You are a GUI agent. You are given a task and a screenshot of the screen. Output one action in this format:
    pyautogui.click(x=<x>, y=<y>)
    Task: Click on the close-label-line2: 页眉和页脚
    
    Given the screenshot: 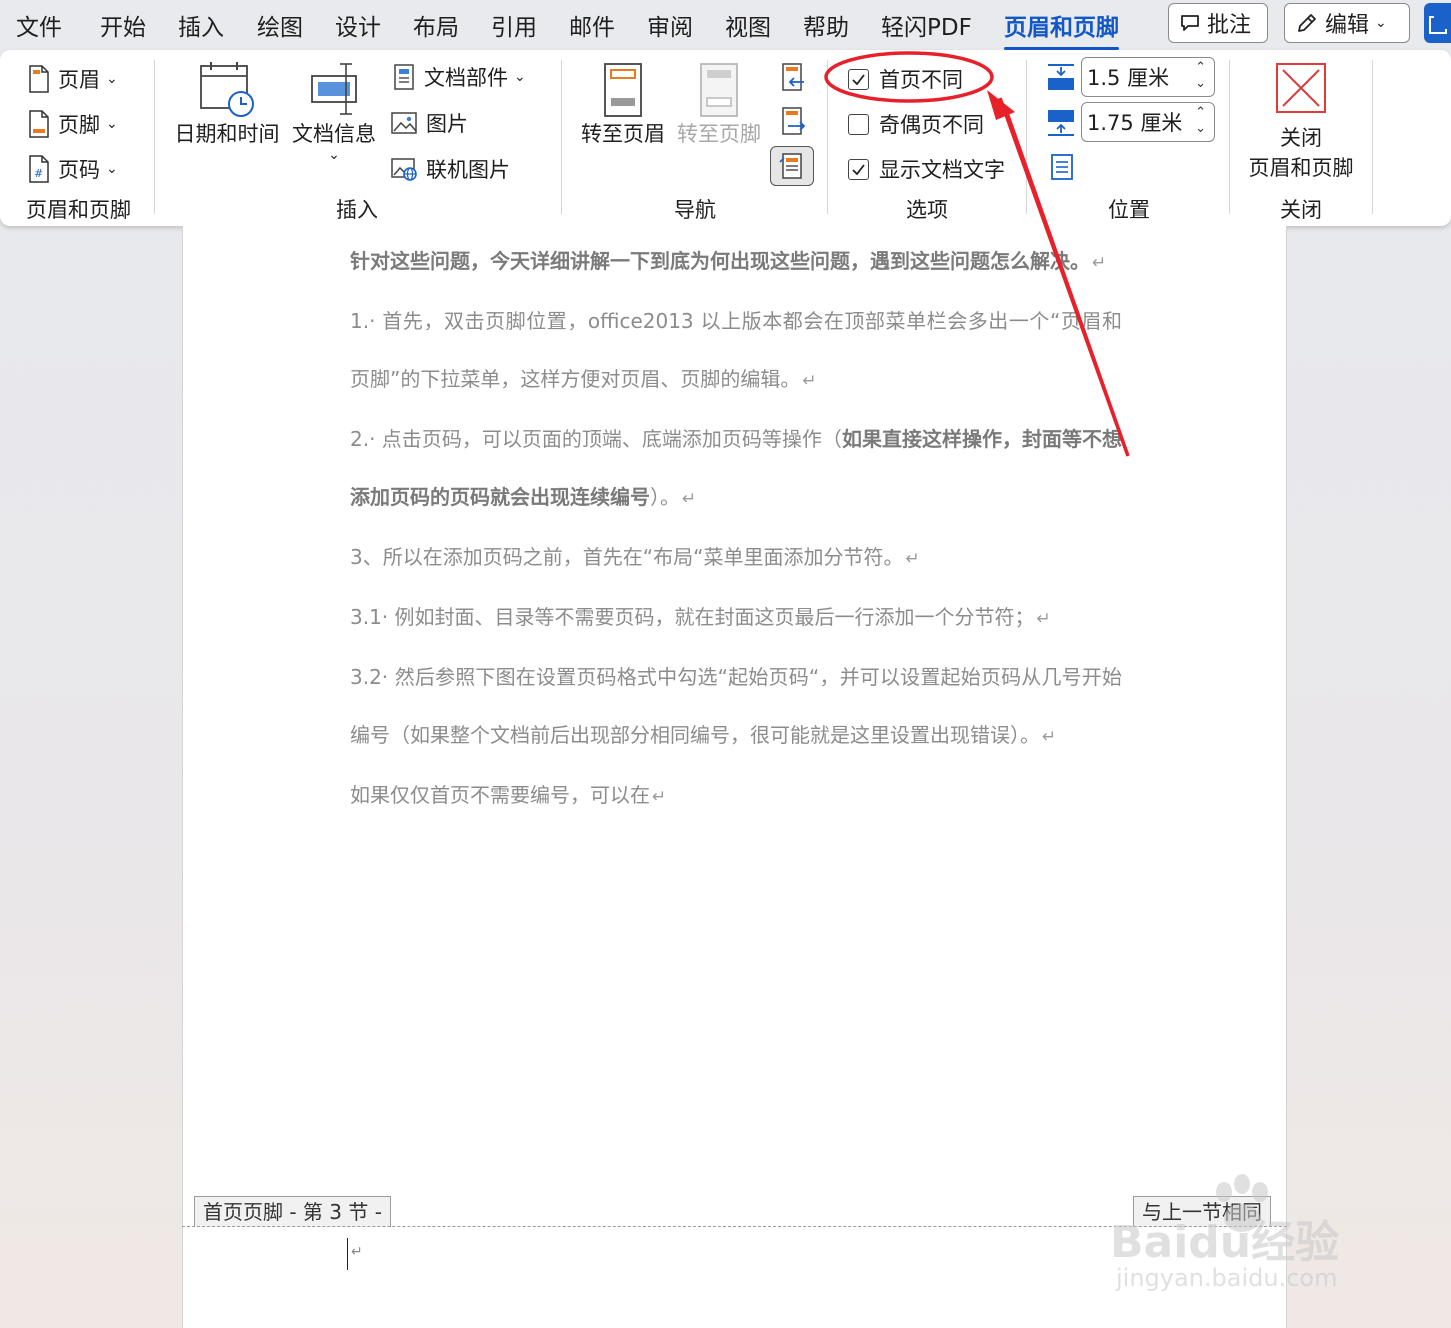 What is the action you would take?
    pyautogui.click(x=1301, y=168)
    